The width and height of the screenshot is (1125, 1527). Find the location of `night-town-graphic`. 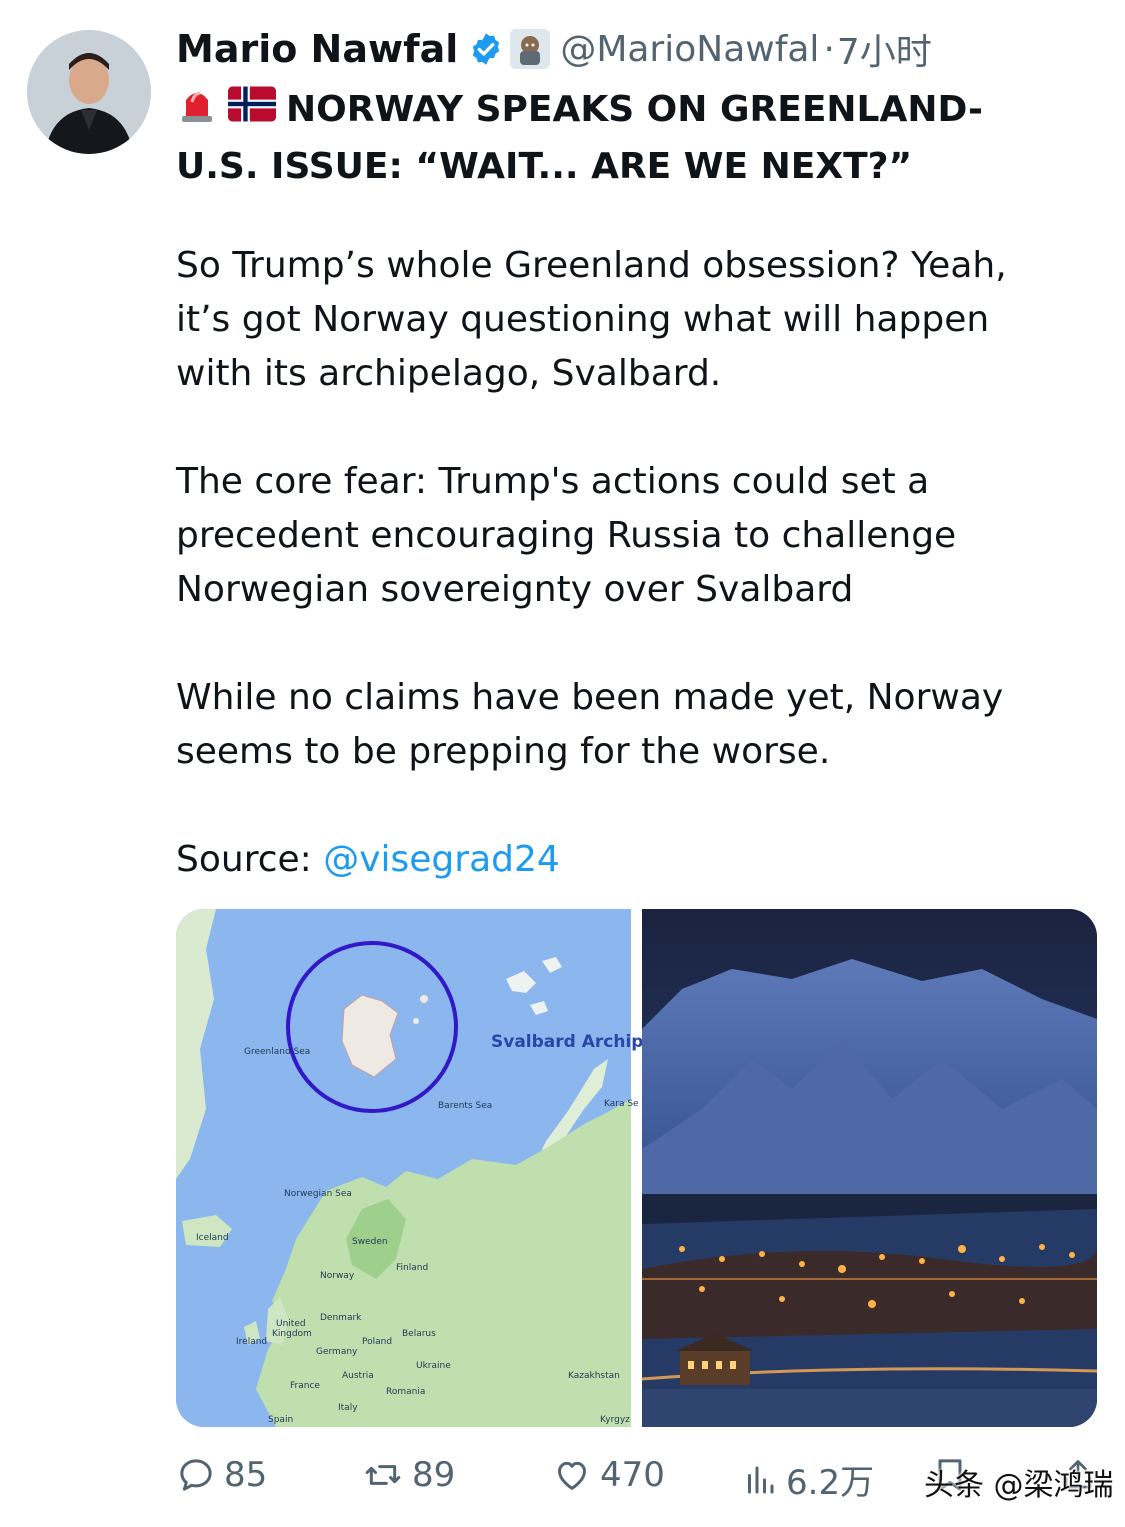

night-town-graphic is located at coordinates (869, 1168).